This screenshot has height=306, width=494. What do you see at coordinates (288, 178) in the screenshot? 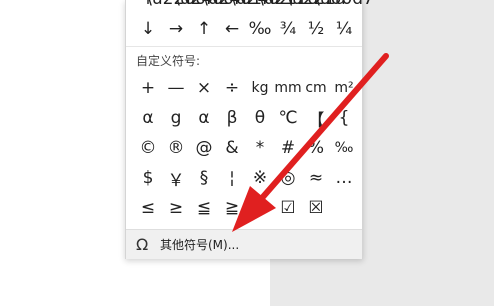
I see `symbol-cell: ◎` at bounding box center [288, 178].